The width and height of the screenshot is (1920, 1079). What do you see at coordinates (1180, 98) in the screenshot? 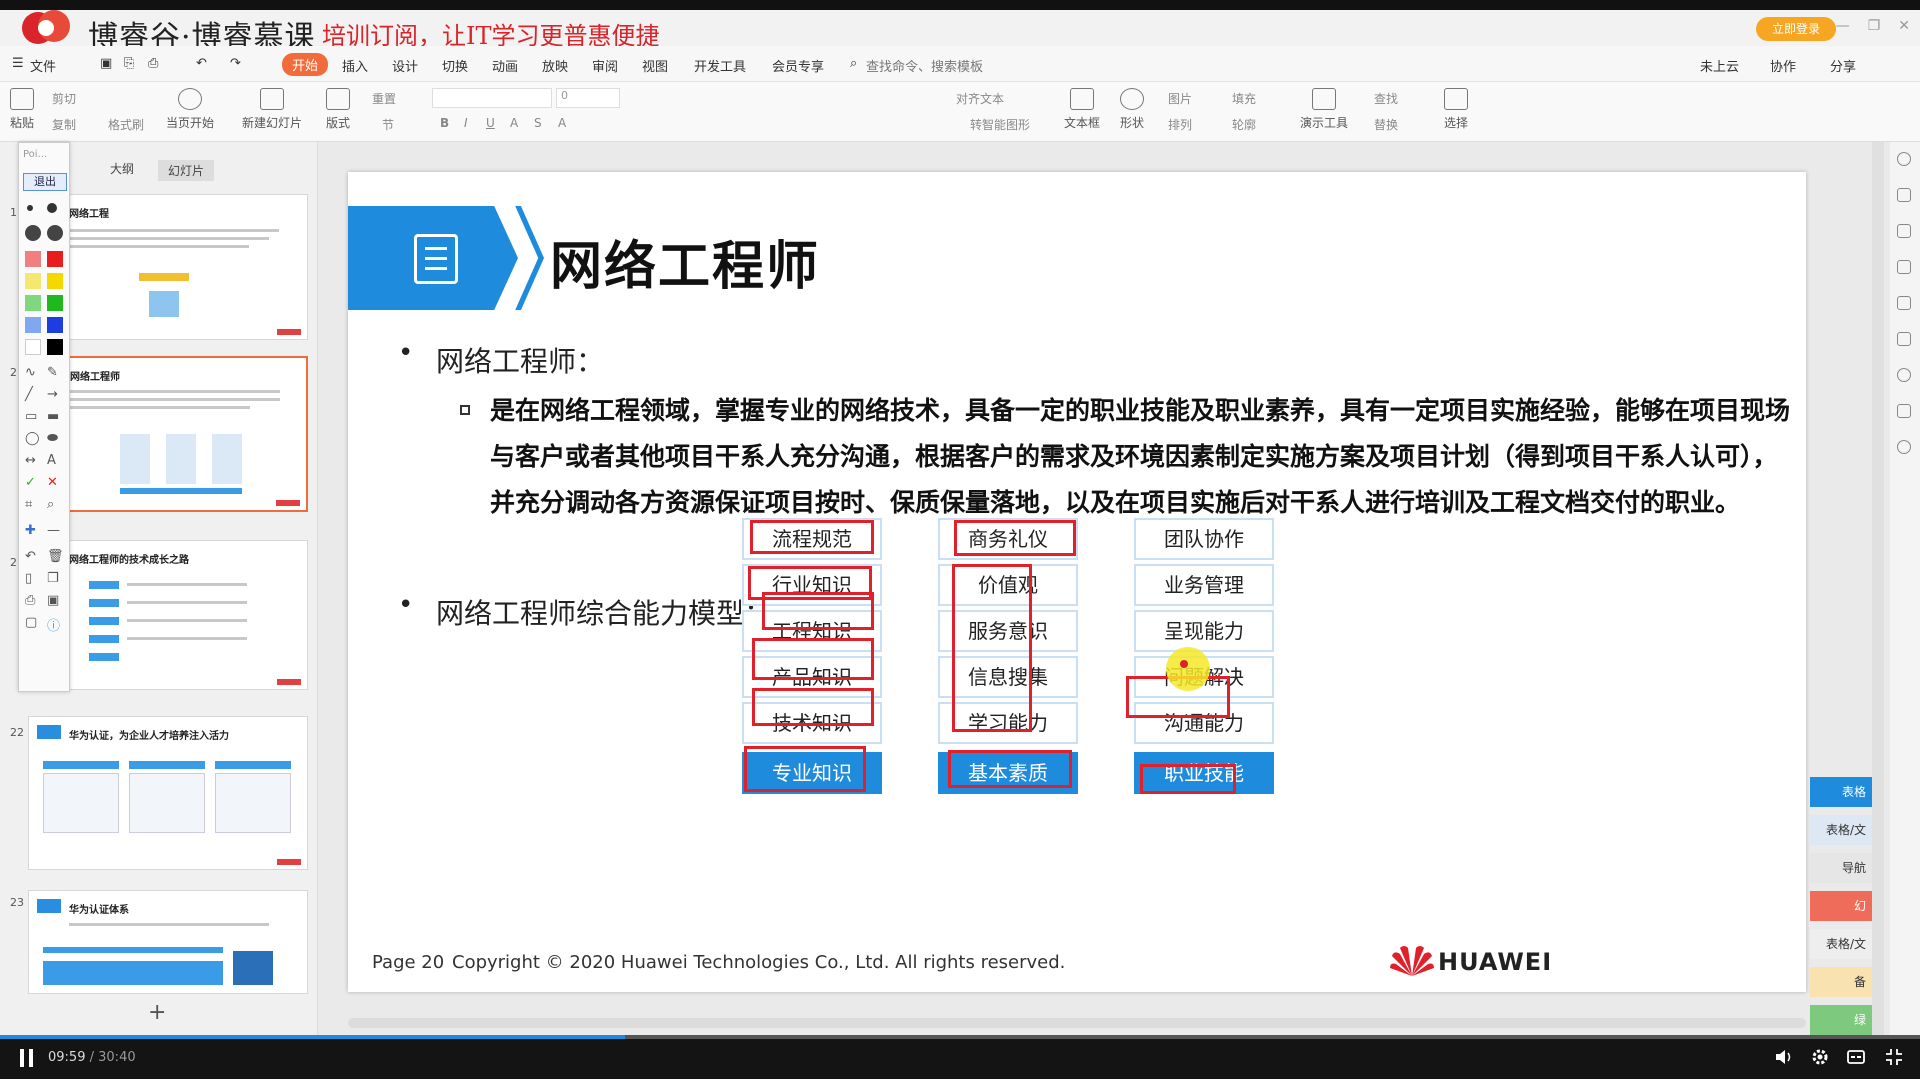
I see `picture-button: 图片` at bounding box center [1180, 98].